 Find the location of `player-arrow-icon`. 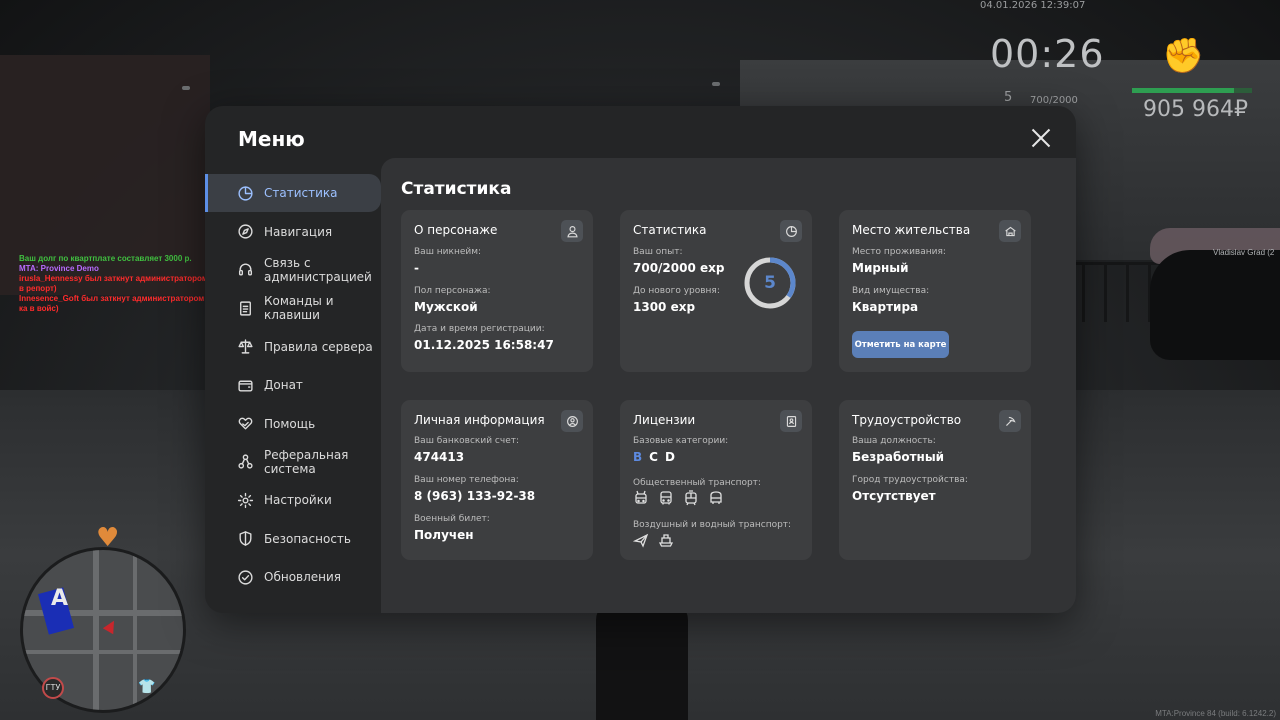

player-arrow-icon is located at coordinates (111, 626).